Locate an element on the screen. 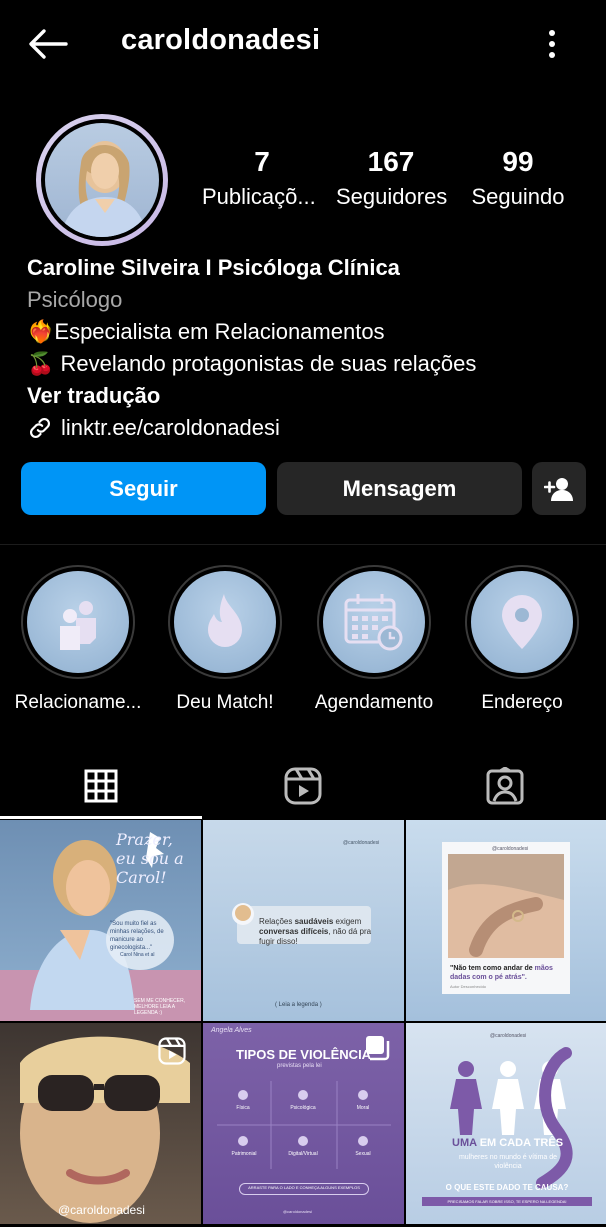 This screenshot has height=1227, width=606. violence-type: Física is located at coordinates (243, 1108).